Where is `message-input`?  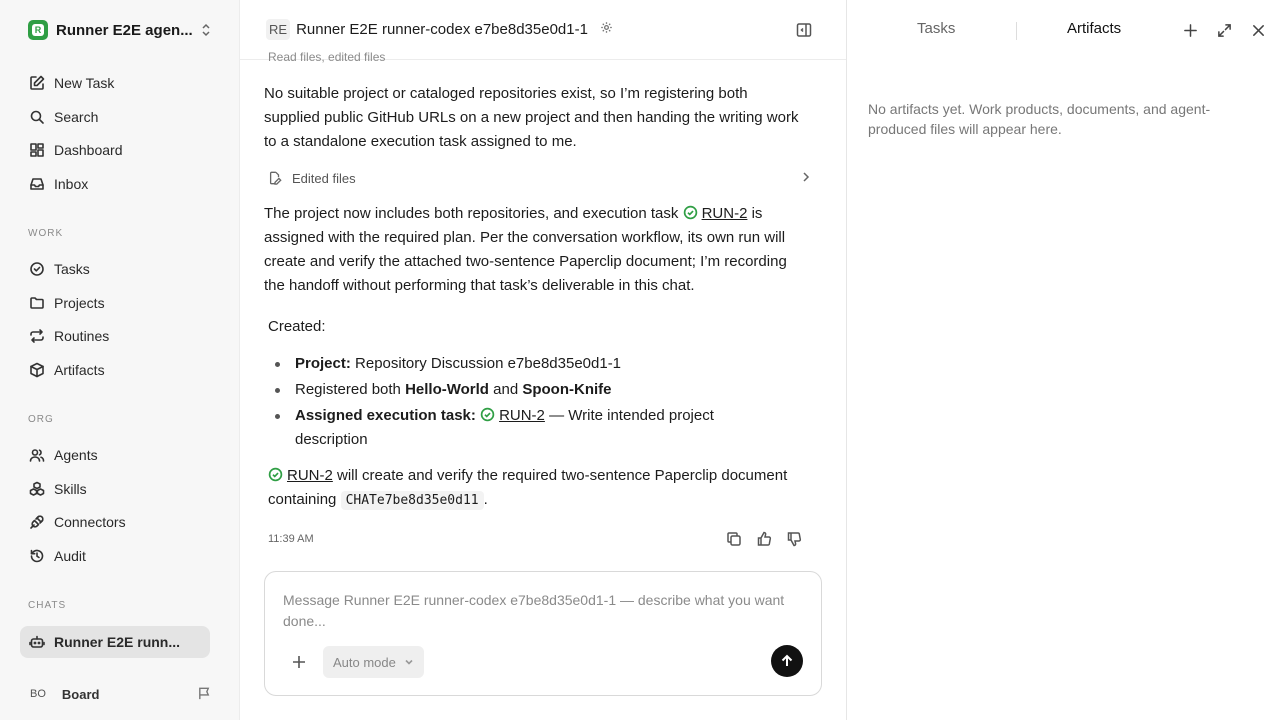 message-input is located at coordinates (538, 612).